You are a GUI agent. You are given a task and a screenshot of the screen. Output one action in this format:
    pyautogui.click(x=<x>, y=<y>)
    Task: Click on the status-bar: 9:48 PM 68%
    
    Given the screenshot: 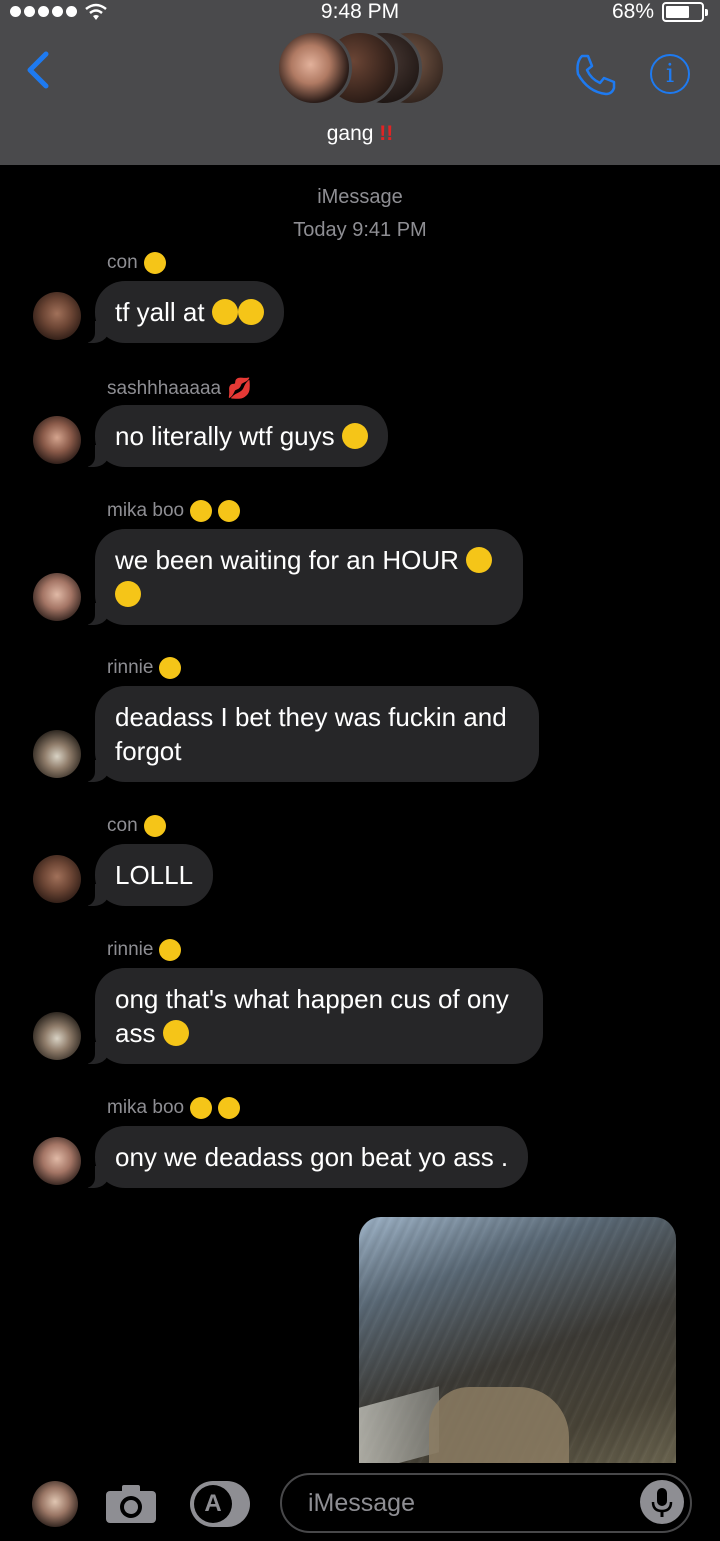 What is the action you would take?
    pyautogui.click(x=360, y=12)
    